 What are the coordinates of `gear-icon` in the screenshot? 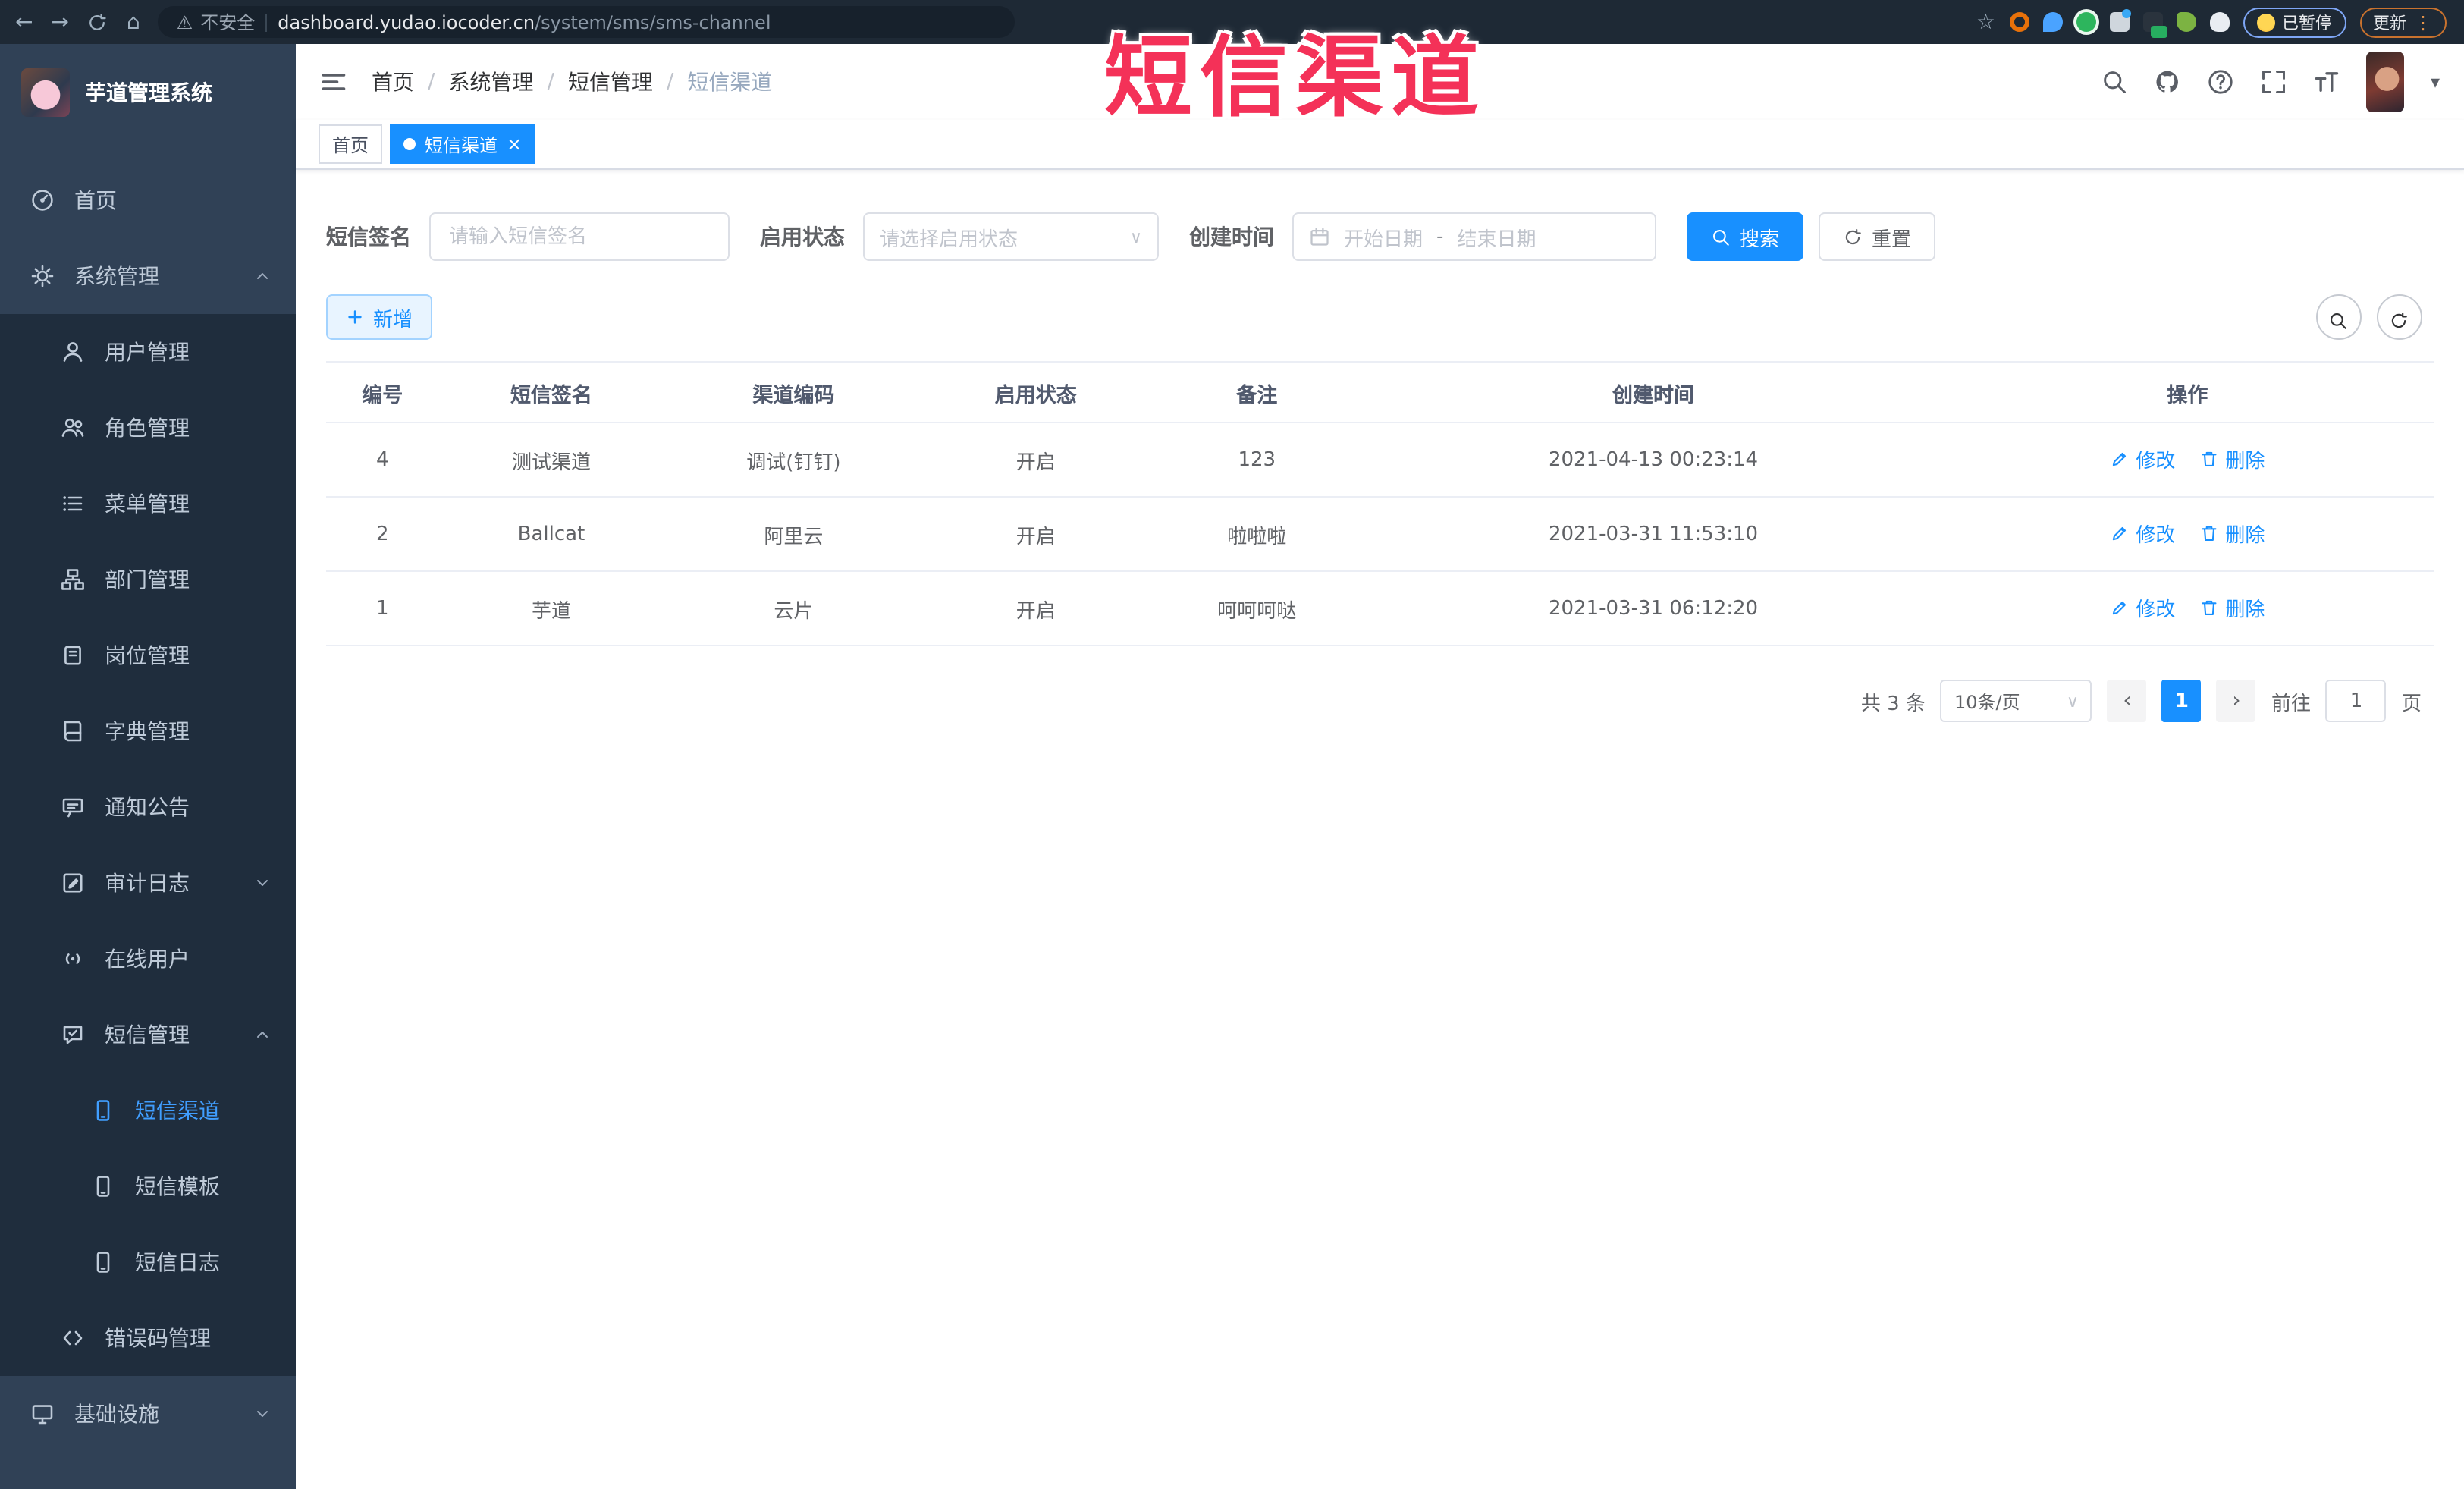 It's located at (42, 276).